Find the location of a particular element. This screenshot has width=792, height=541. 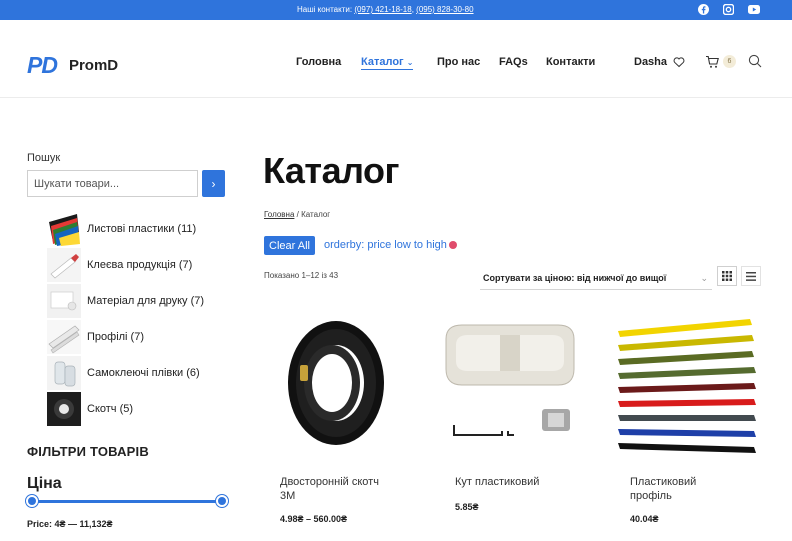

active-filter-tag: orderby: price low to high is located at coordinates (390, 245).